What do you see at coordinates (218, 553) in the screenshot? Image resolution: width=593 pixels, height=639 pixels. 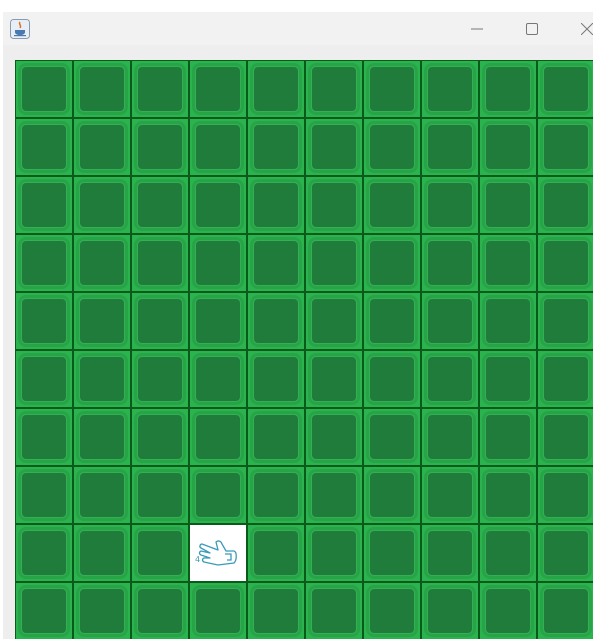 I see `revealed-tile: 4` at bounding box center [218, 553].